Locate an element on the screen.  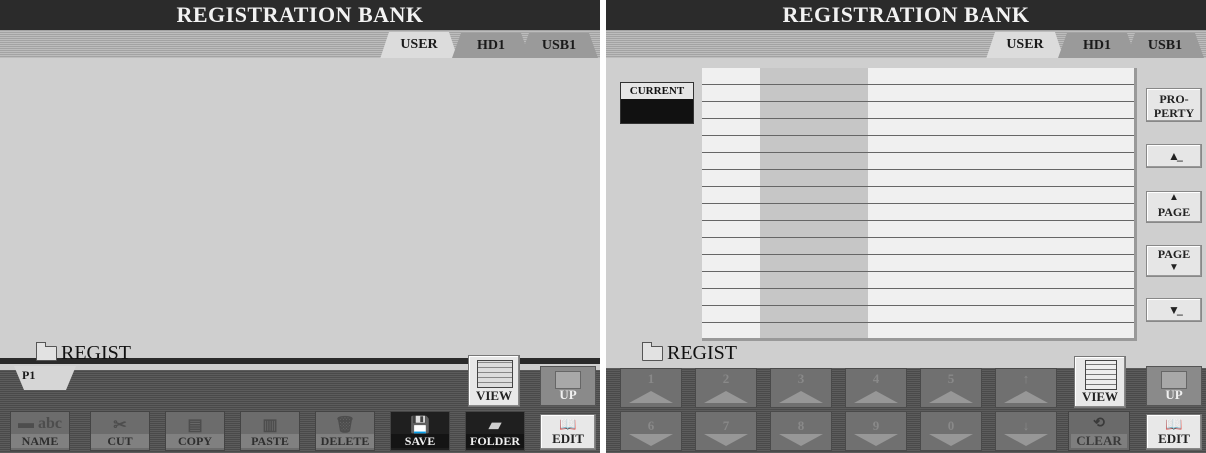
number-button-0: 0 is located at coordinates (951, 431).